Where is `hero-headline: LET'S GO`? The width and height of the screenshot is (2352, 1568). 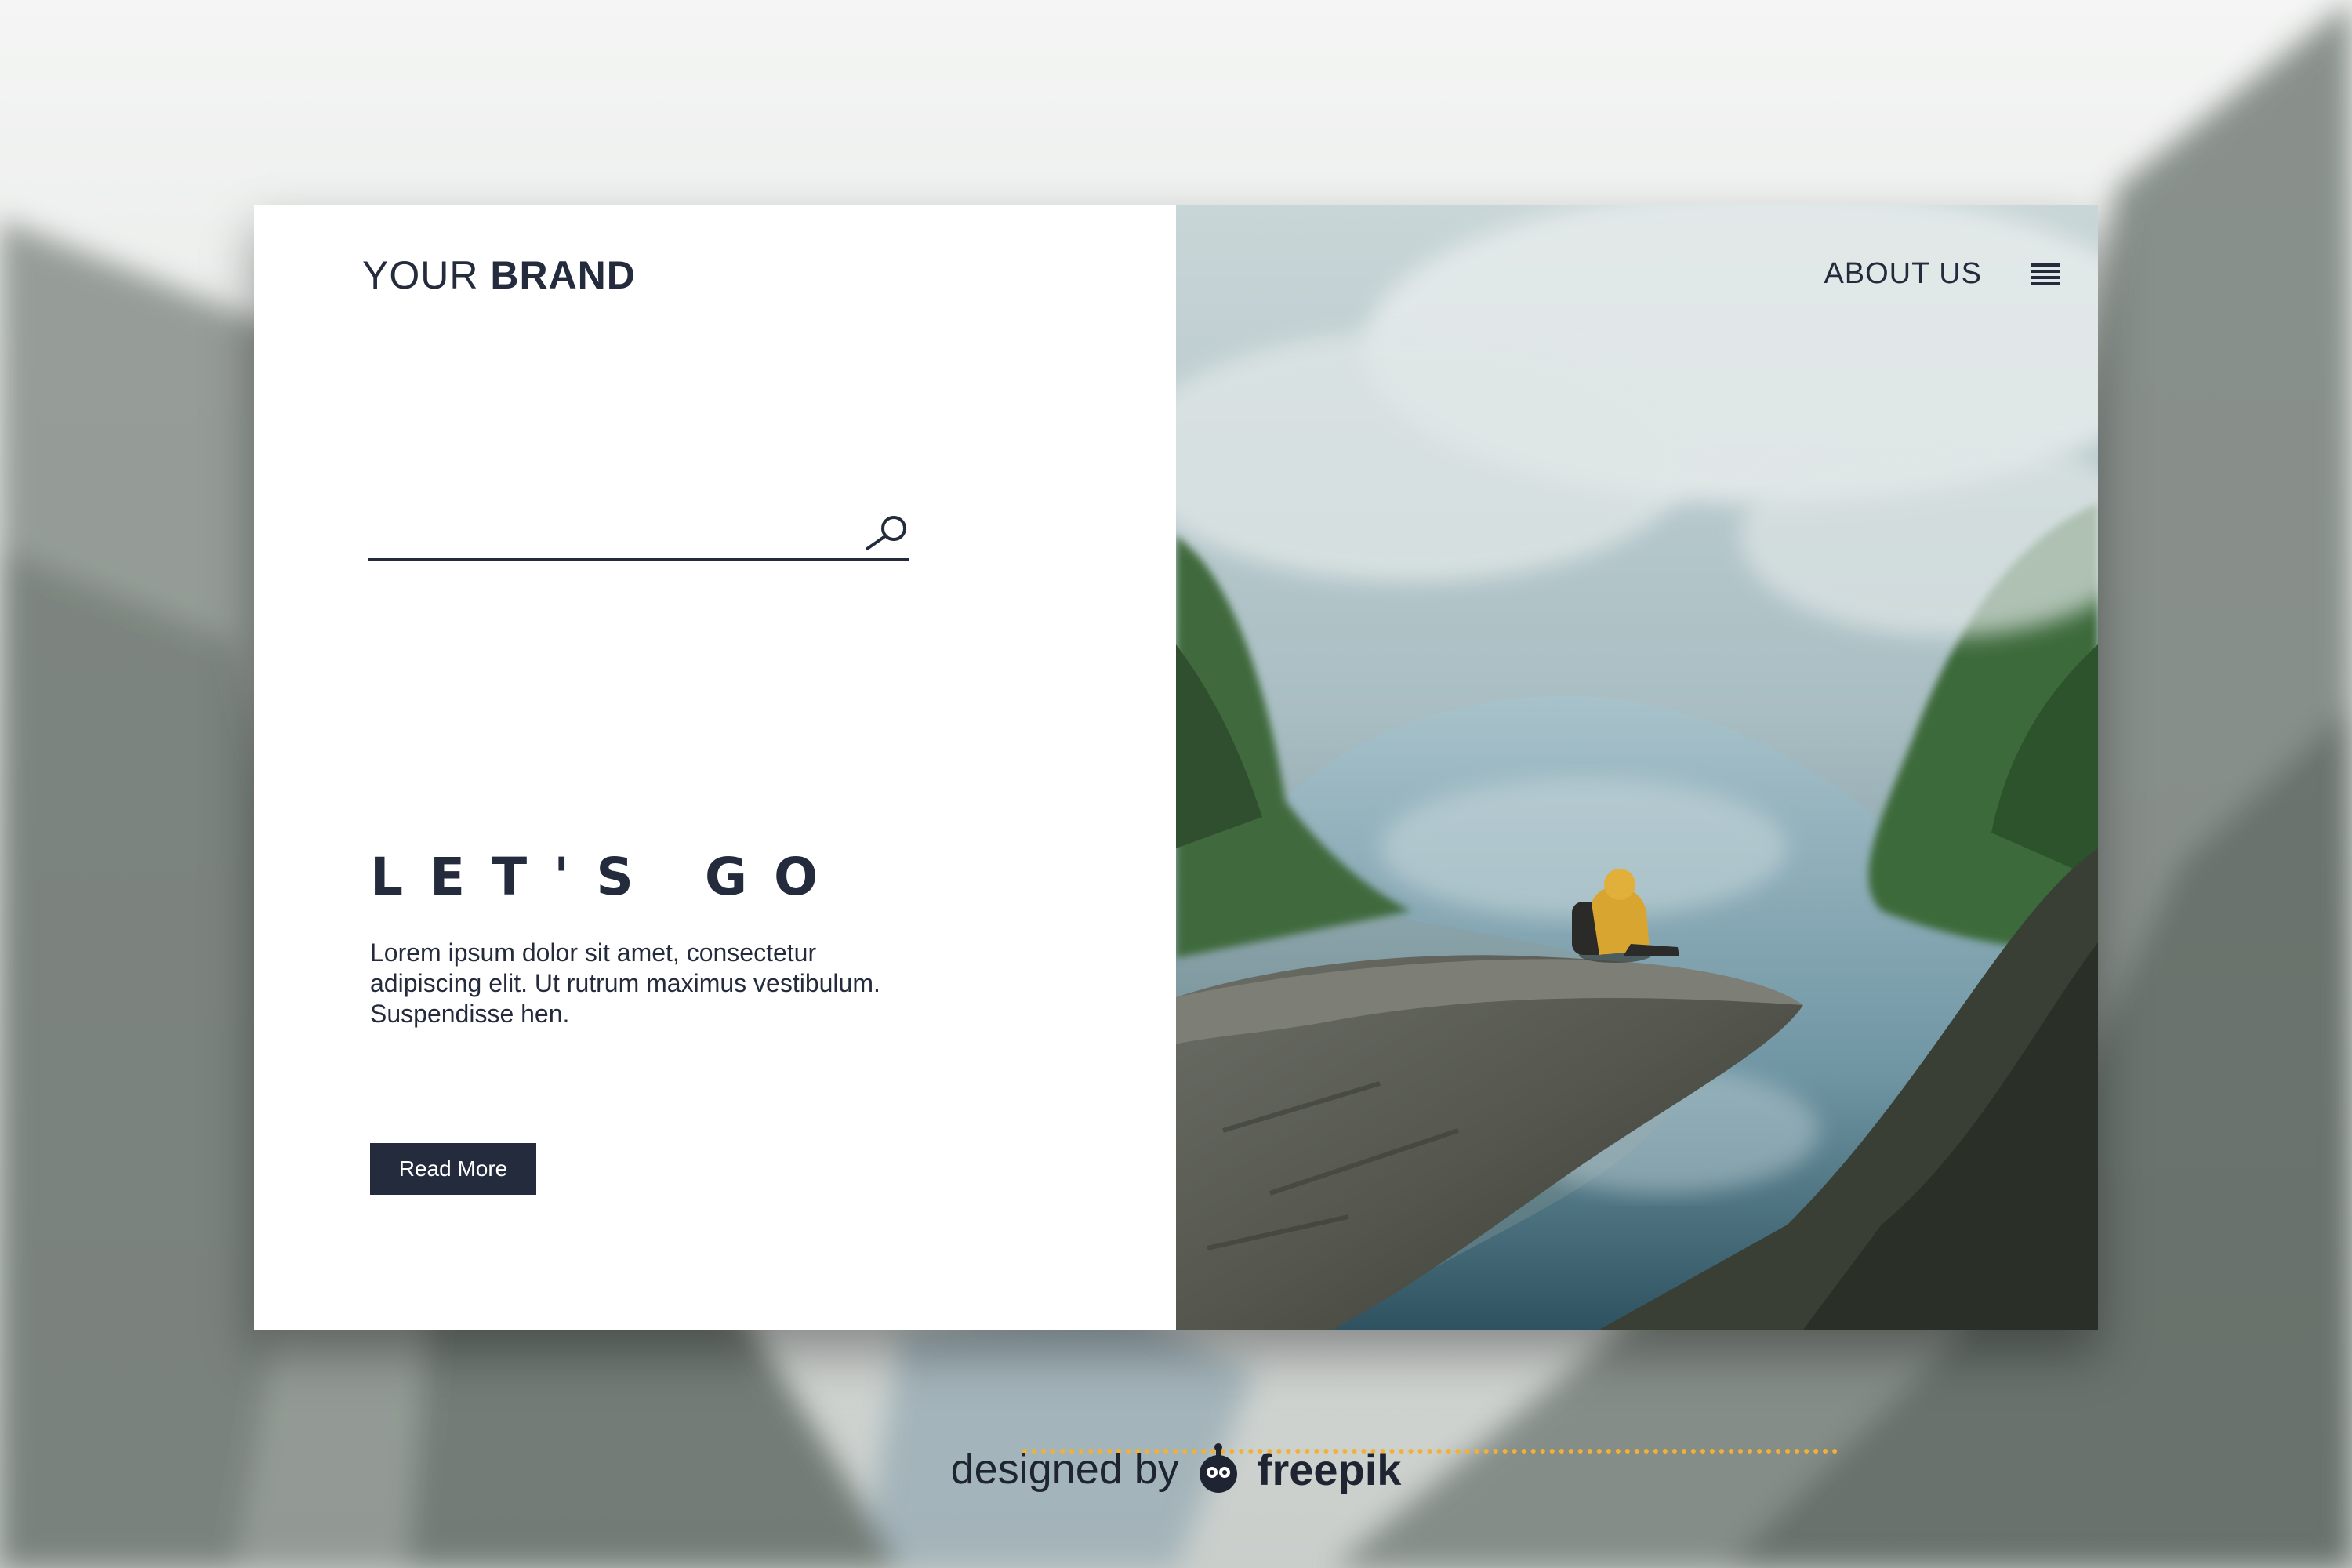
hero-headline: LET'S GO is located at coordinates (607, 877).